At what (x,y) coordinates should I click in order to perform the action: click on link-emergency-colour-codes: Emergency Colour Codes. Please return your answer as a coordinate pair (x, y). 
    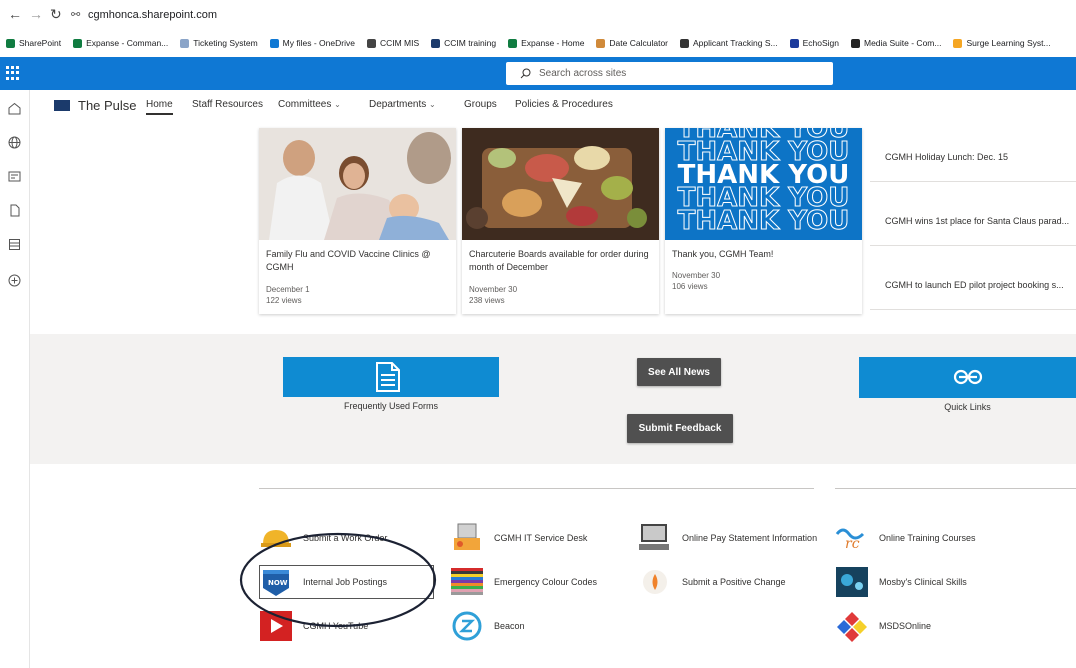
    Looking at the image, I should click on (523, 582).